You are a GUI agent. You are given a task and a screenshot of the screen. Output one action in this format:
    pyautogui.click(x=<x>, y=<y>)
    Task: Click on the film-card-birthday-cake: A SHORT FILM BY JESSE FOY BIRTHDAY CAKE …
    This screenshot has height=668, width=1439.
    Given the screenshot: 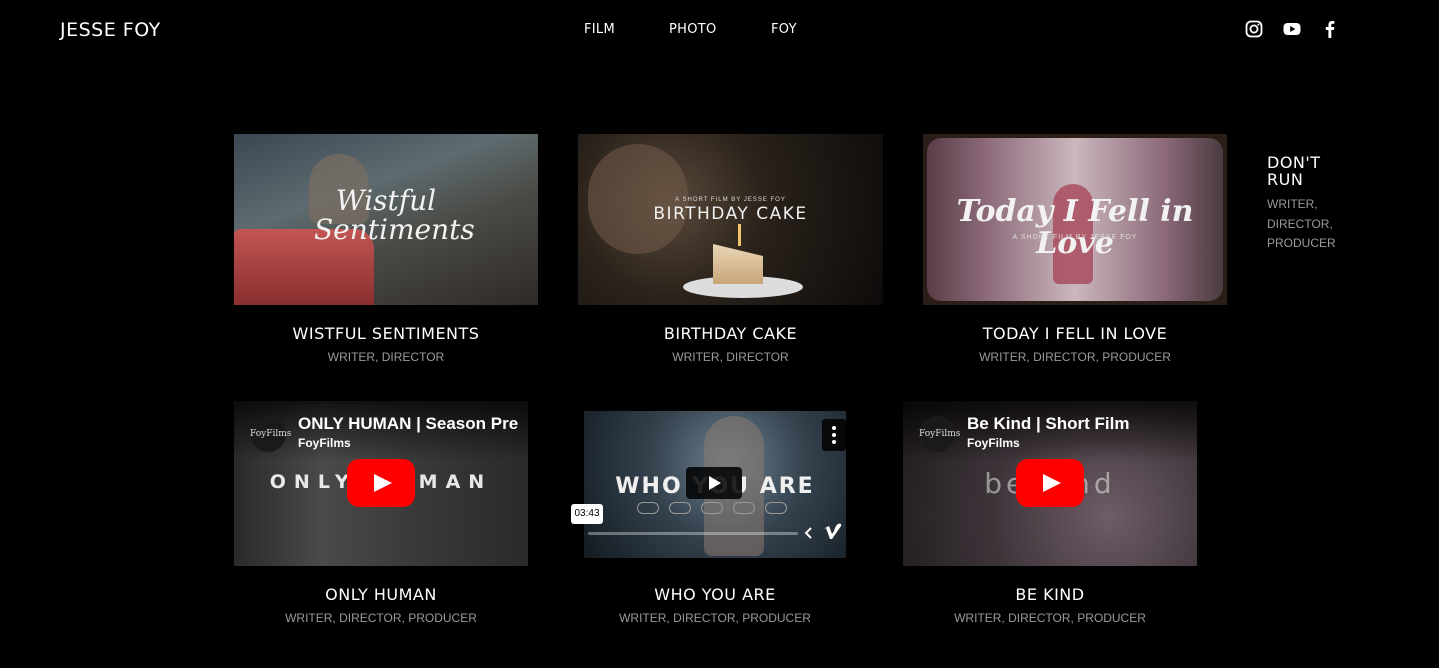 What is the action you would take?
    pyautogui.click(x=730, y=254)
    